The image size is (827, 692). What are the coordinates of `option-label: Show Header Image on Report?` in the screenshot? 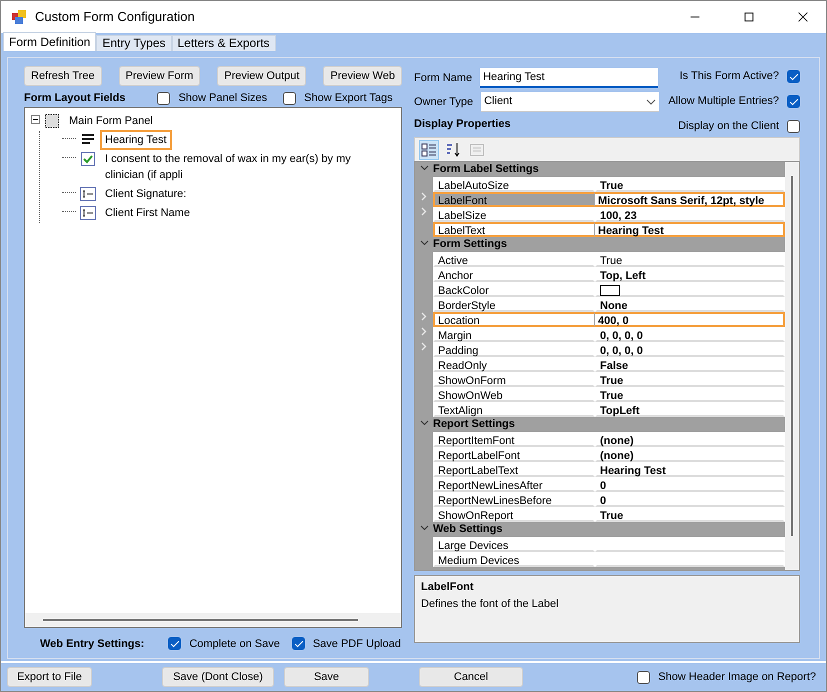 It's located at (737, 677).